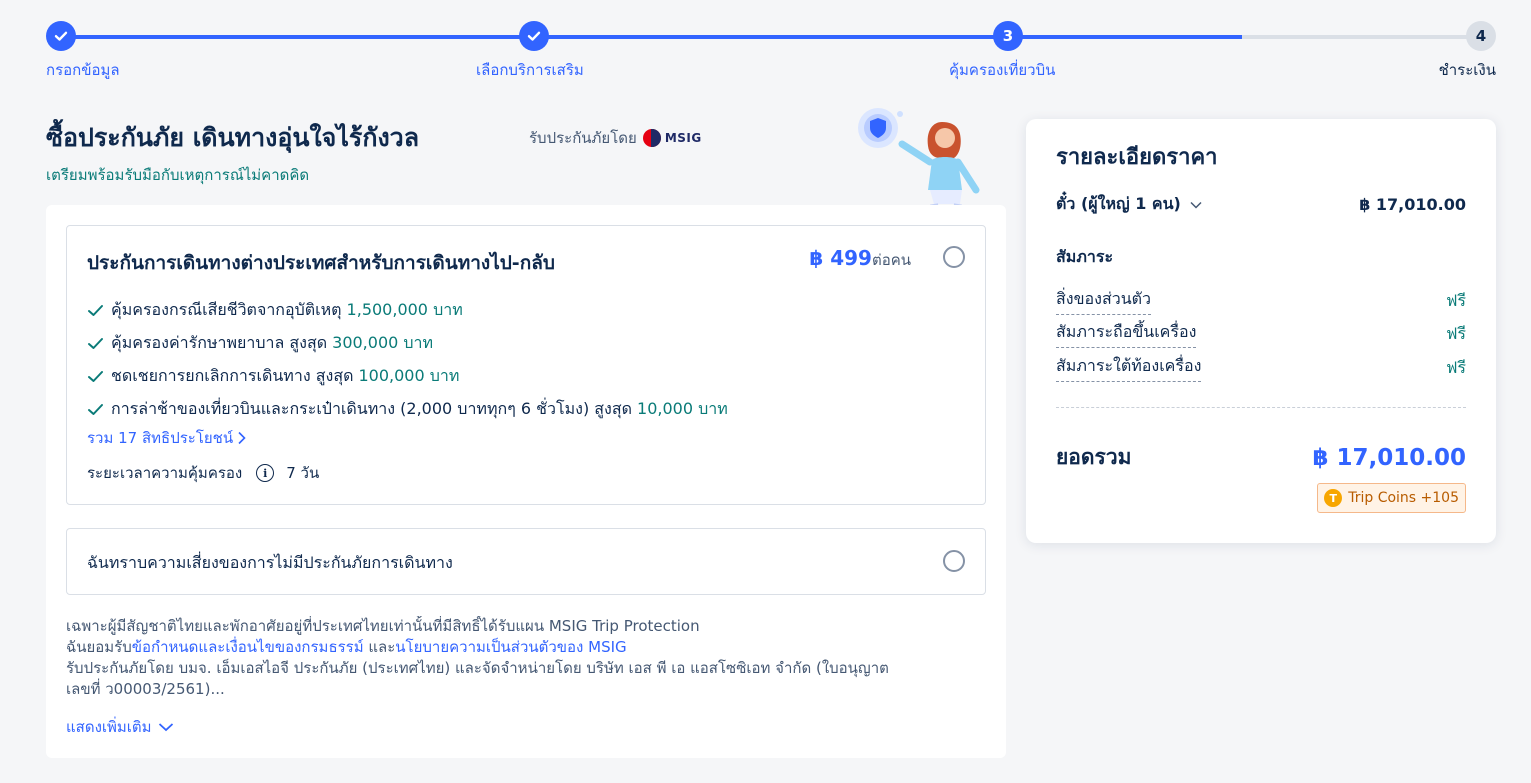 The image size is (1531, 783). I want to click on baggage-row-carry-on: สัมภาระถือขึ้นเครื่อง ฟรี, so click(1261, 334).